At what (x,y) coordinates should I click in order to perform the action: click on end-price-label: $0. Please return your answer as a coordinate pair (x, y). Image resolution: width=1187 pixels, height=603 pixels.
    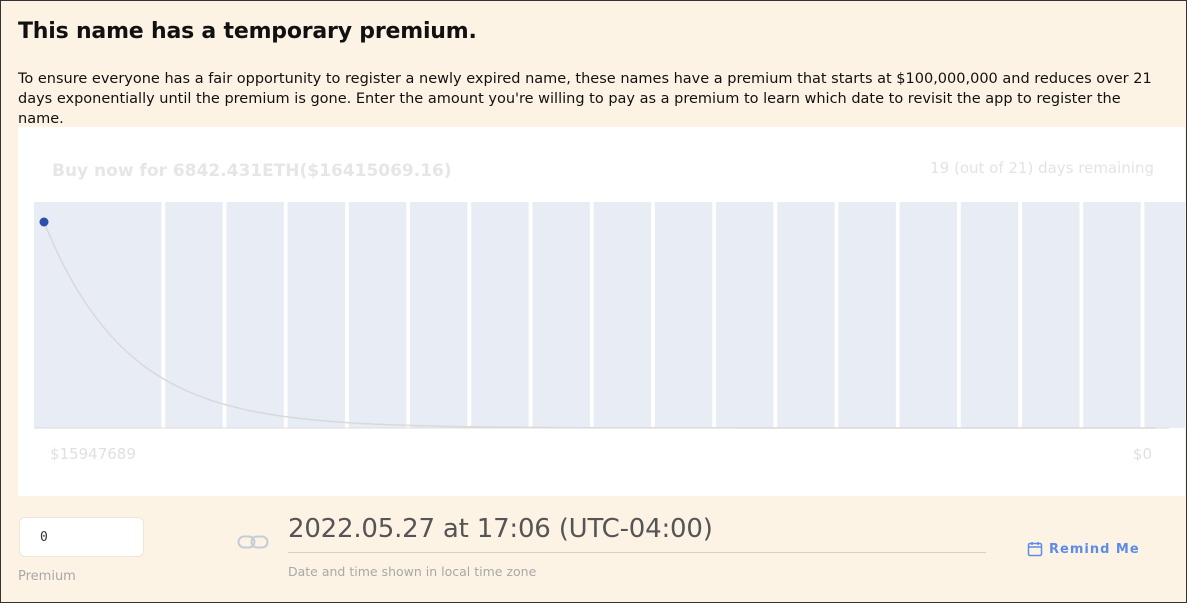
    Looking at the image, I should click on (1142, 454).